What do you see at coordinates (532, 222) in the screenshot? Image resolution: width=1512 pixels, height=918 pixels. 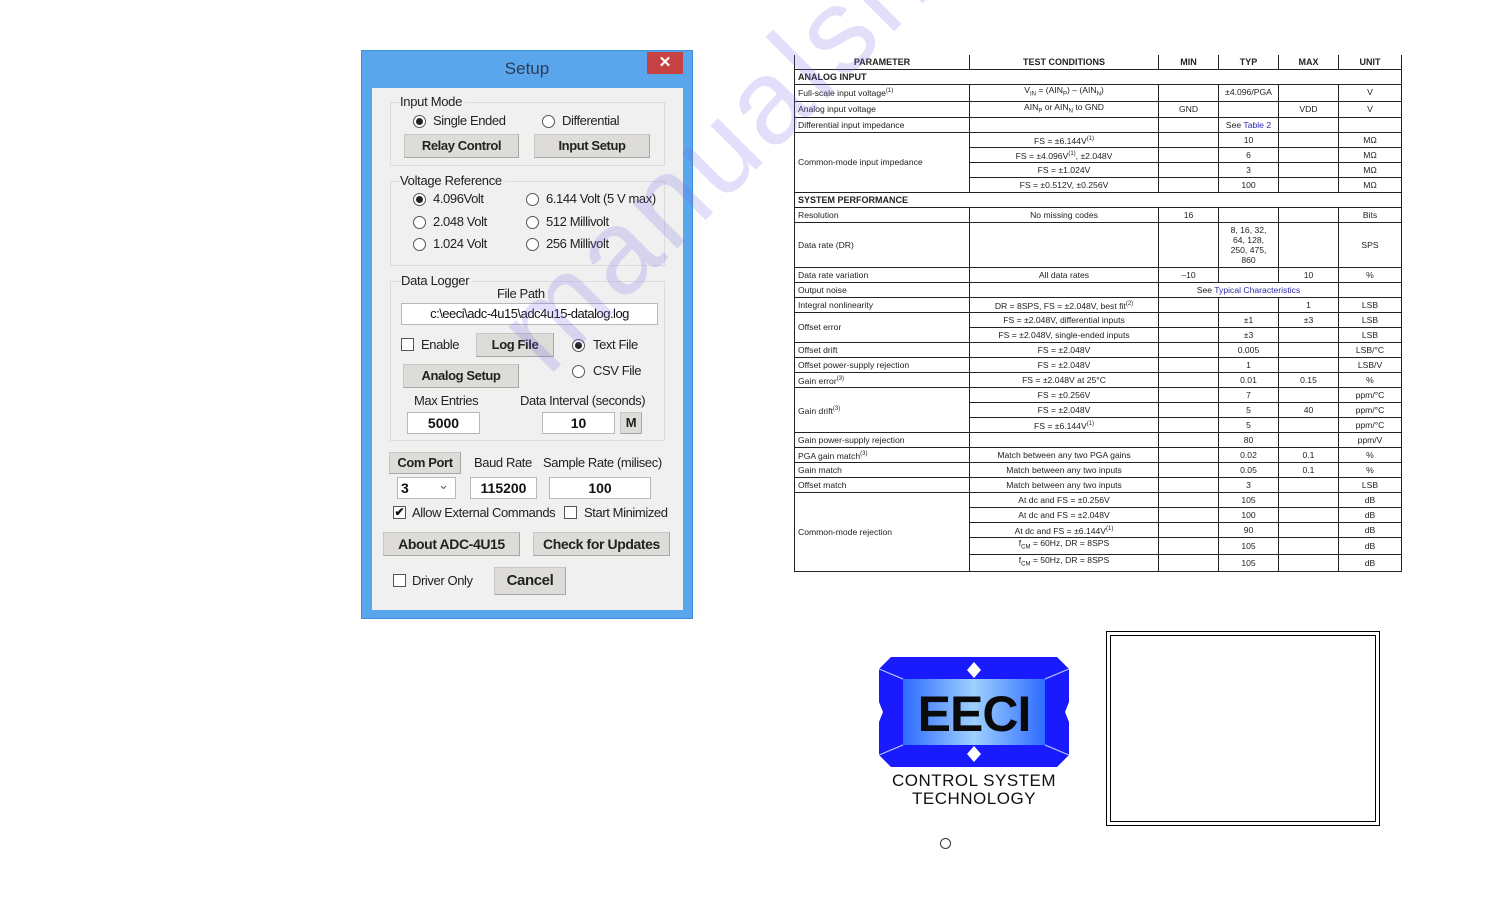 I see `vref-512-radio` at bounding box center [532, 222].